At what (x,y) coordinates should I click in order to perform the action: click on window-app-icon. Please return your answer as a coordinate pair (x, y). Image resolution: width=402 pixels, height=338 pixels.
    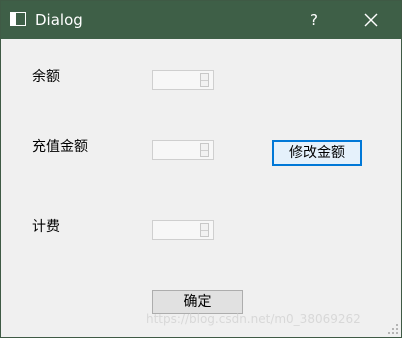
    Looking at the image, I should click on (18, 19).